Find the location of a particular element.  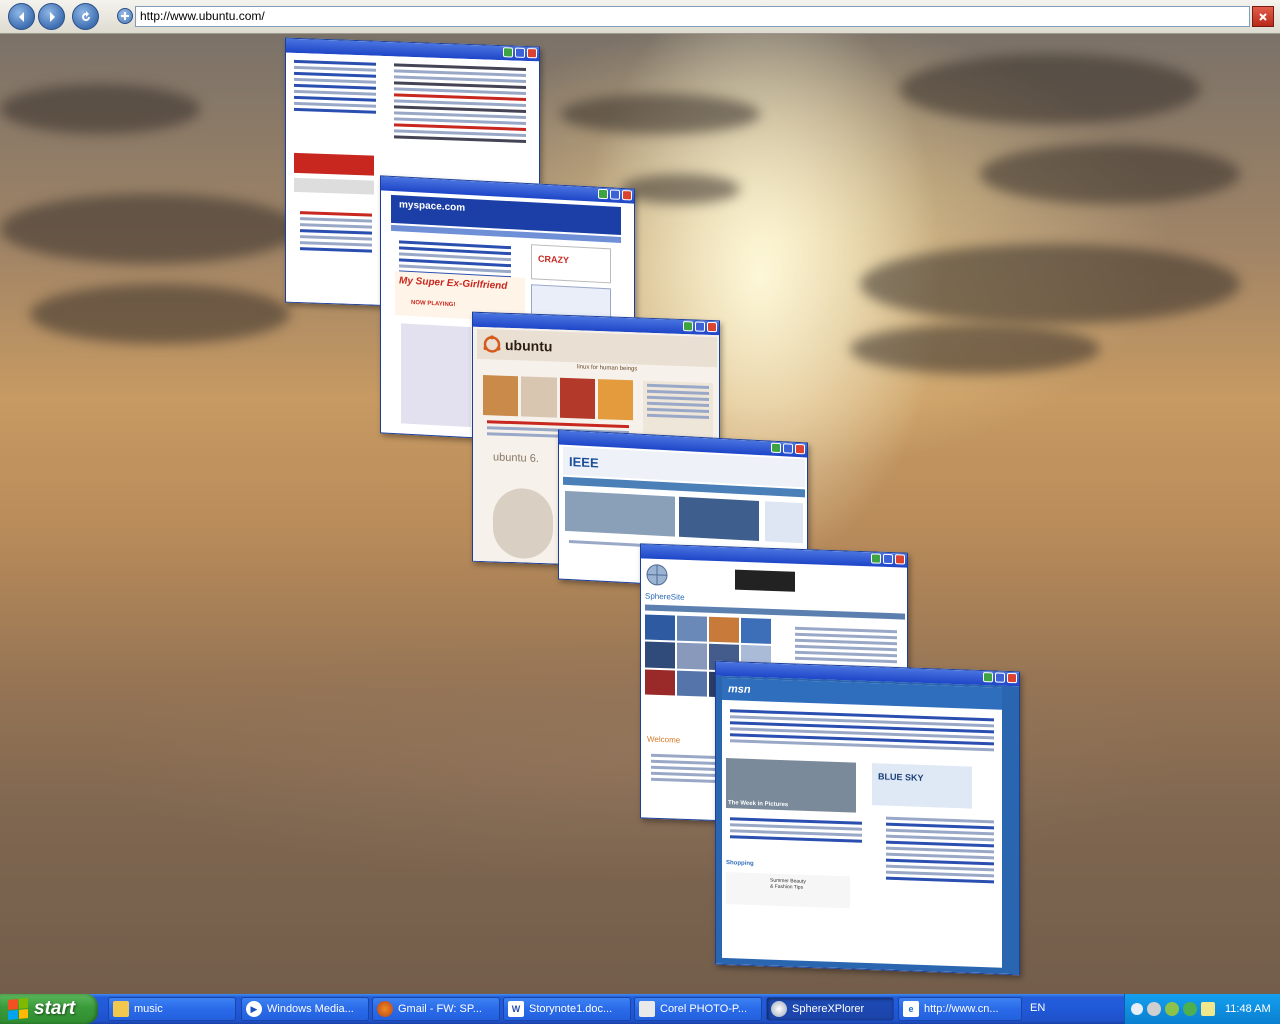

ieee-logo: IEEE is located at coordinates (584, 462).